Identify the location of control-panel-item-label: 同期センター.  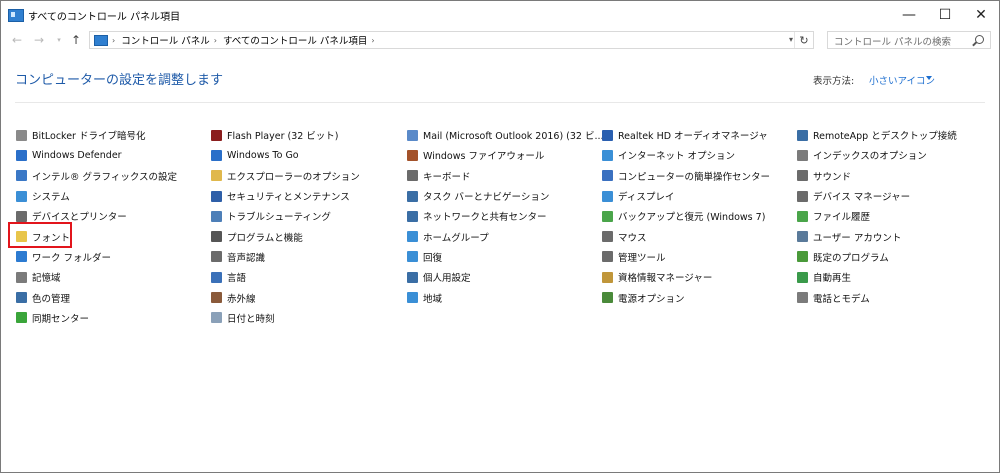
(60, 318).